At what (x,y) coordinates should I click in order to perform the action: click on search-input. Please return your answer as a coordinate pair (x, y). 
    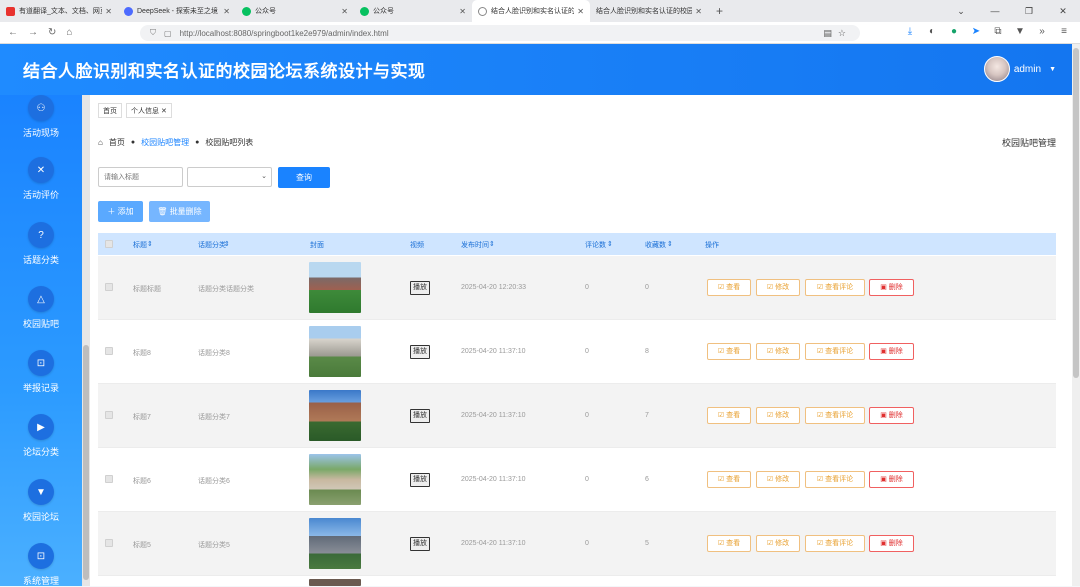
    Looking at the image, I should click on (140, 177).